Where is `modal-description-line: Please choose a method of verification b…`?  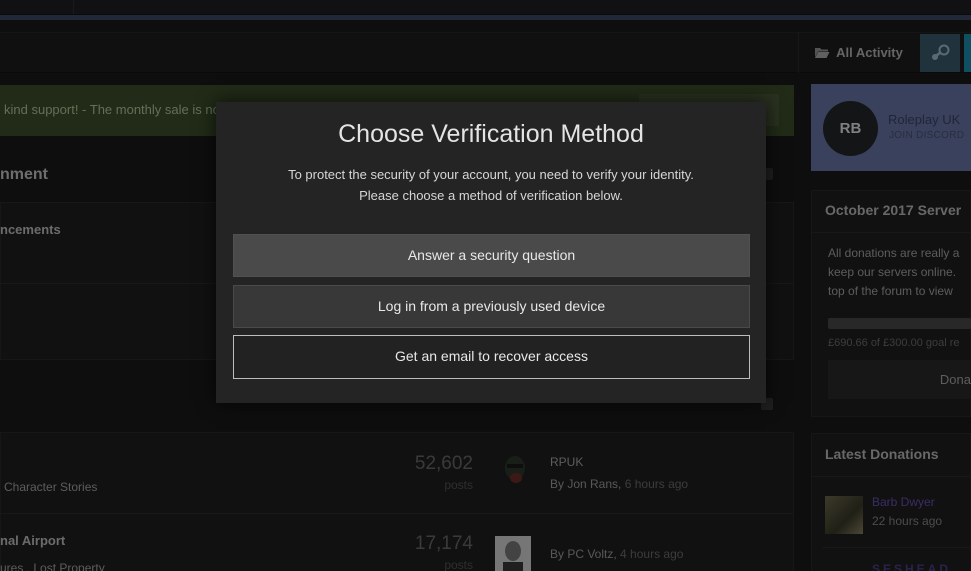
modal-description-line: Please choose a method of verification b… is located at coordinates (491, 195).